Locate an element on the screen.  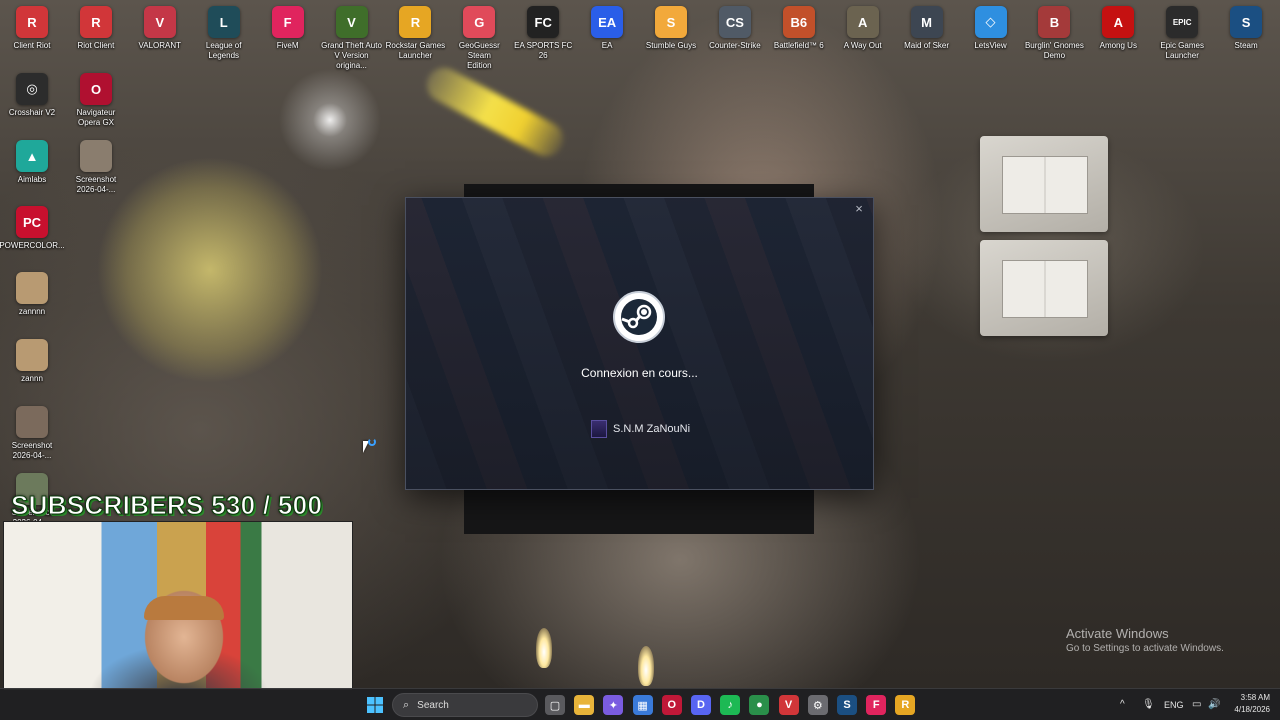
valorant-icon: V is located at coordinates (159, 22).